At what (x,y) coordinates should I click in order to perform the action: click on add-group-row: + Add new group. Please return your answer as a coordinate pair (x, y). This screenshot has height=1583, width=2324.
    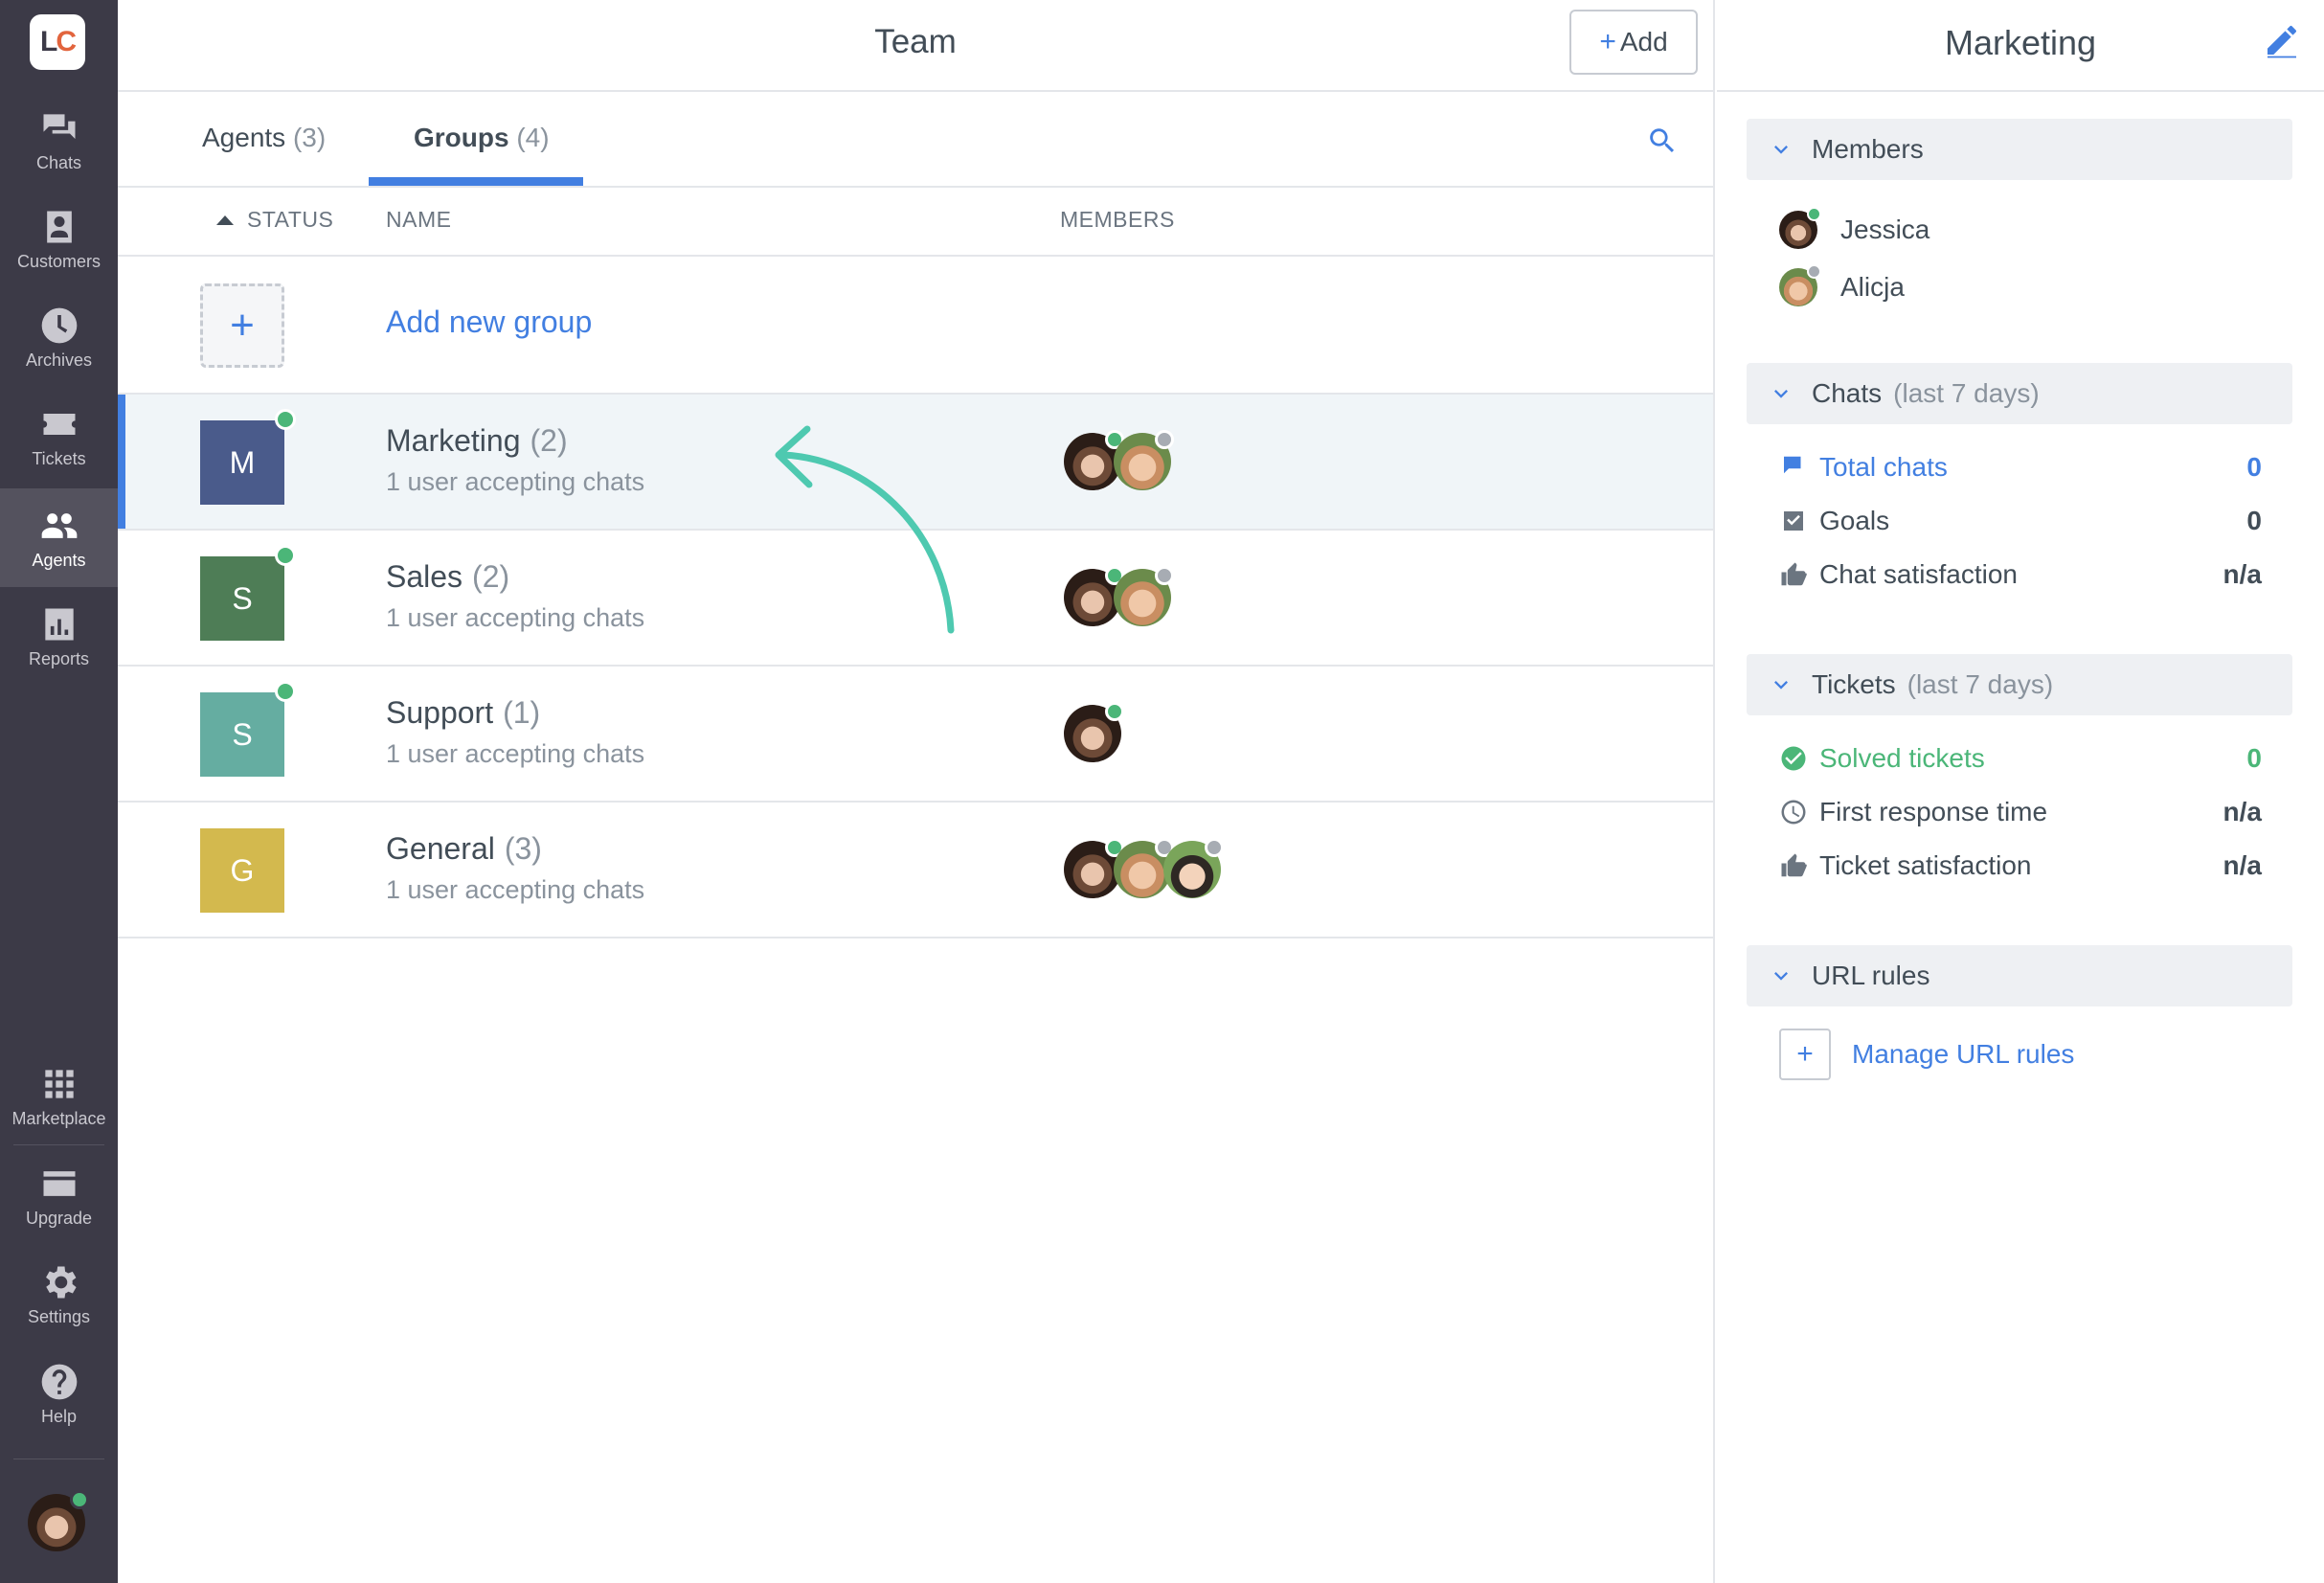
    Looking at the image, I should click on (916, 327).